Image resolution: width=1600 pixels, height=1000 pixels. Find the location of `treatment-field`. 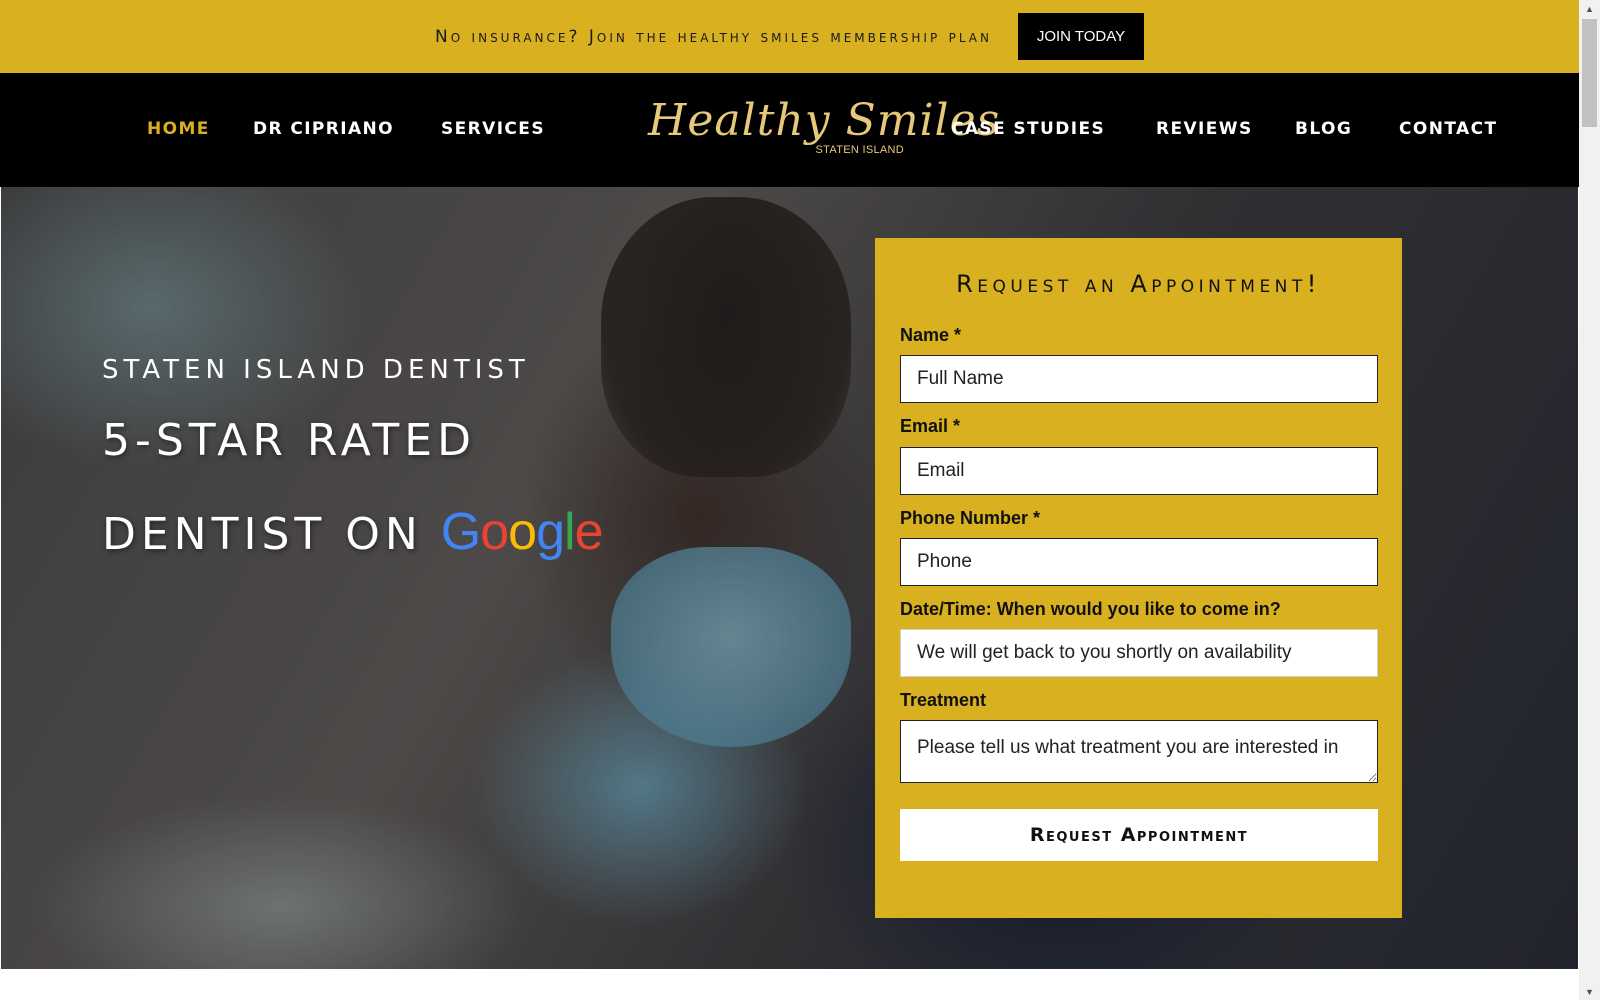

treatment-field is located at coordinates (1139, 751).